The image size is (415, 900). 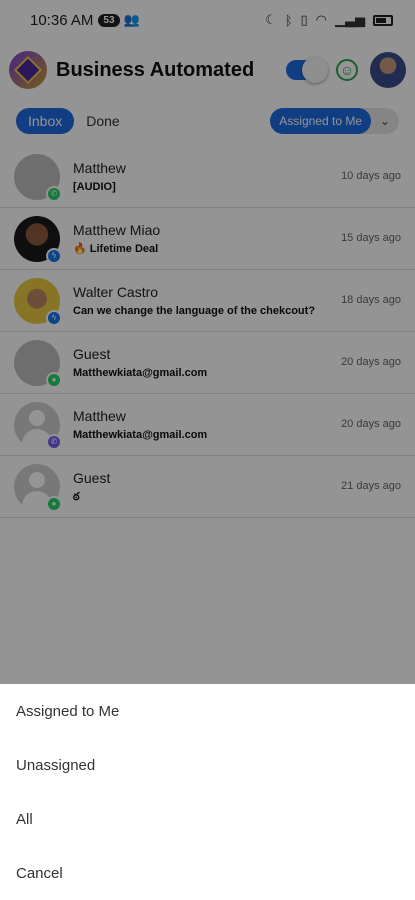 I want to click on option-unassigned: Unassigned, so click(x=207, y=765).